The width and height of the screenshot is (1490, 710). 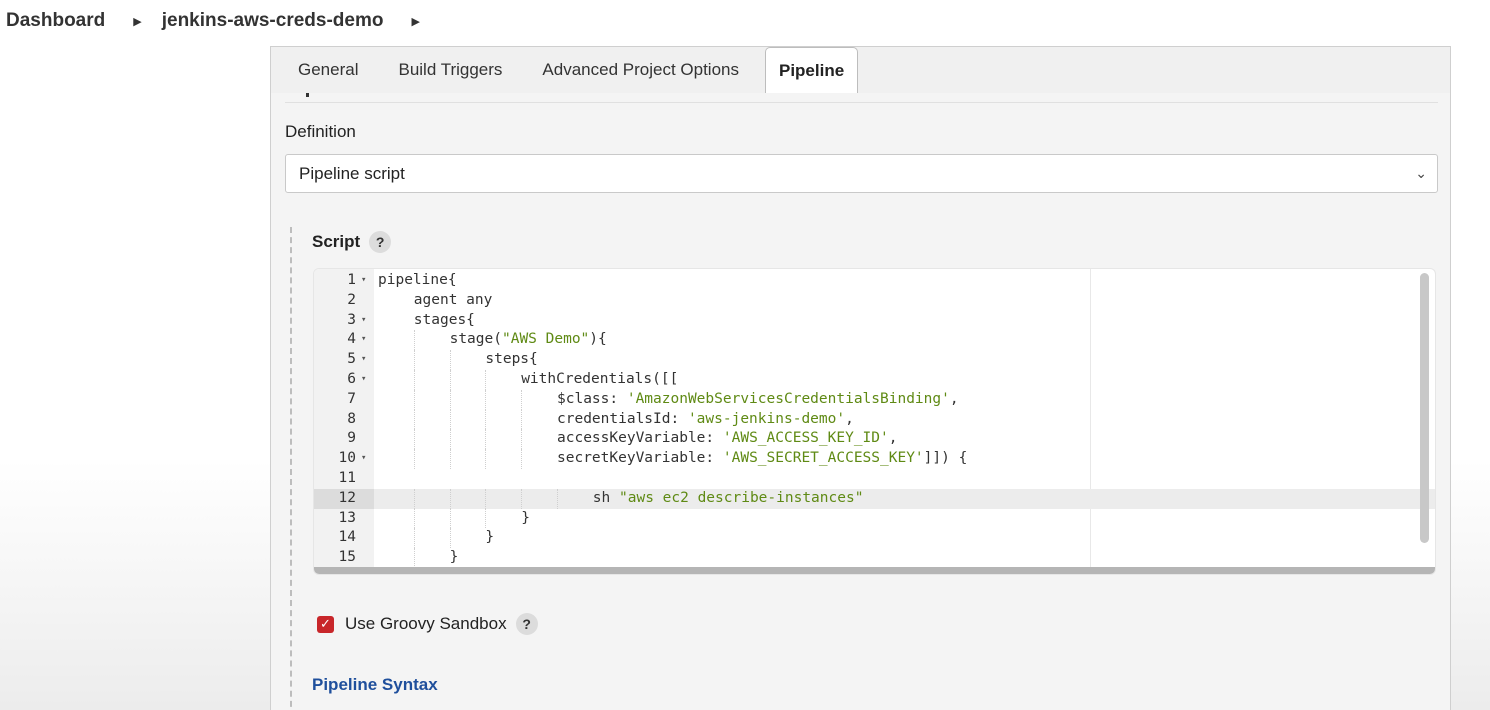 I want to click on code-text: steps{, so click(x=511, y=360).